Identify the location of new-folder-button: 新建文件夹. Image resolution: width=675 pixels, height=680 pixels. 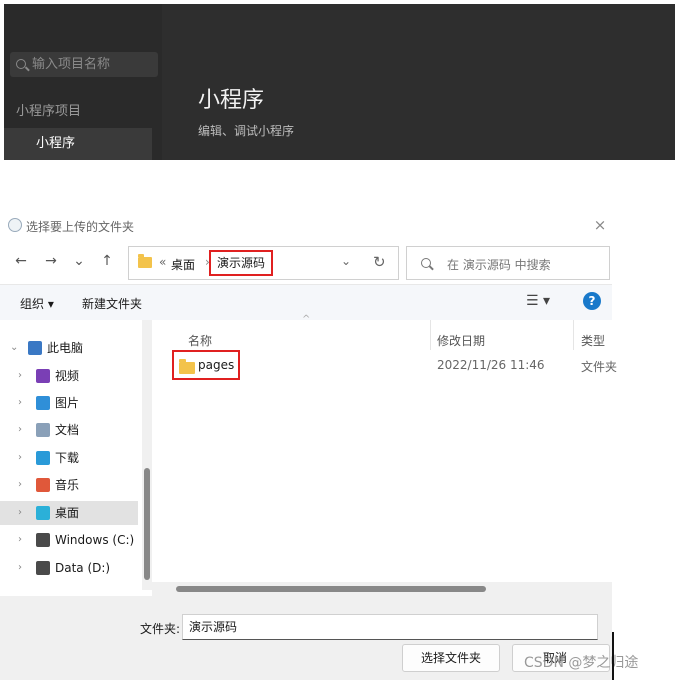
(112, 303).